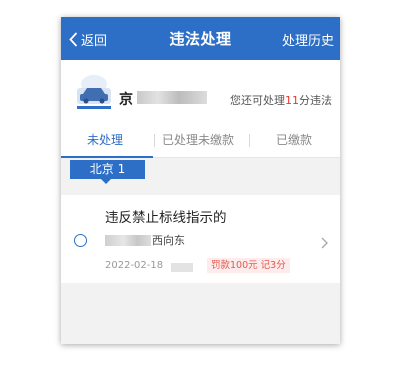  Describe the element at coordinates (324, 243) in the screenshot. I see `chevron-right-icon` at that location.